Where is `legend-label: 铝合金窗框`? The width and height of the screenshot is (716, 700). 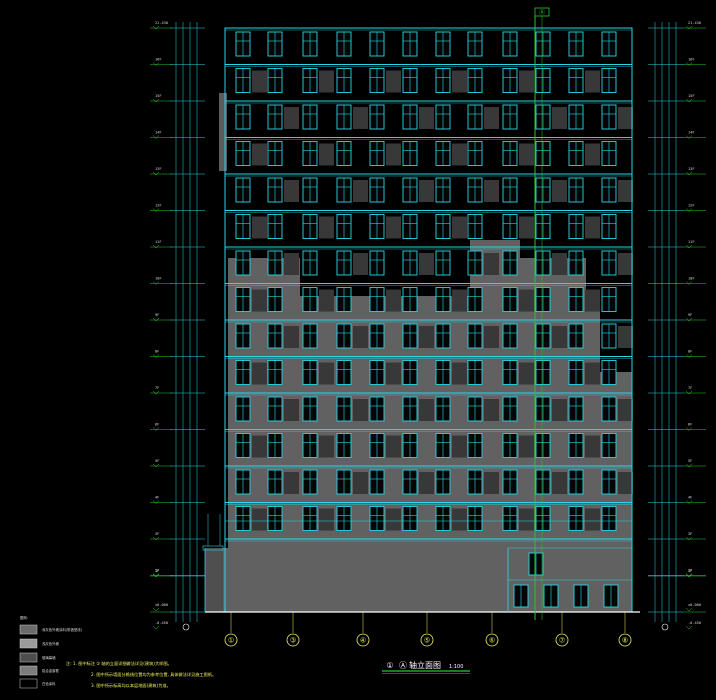 legend-label: 铝合金窗框 is located at coordinates (51, 670).